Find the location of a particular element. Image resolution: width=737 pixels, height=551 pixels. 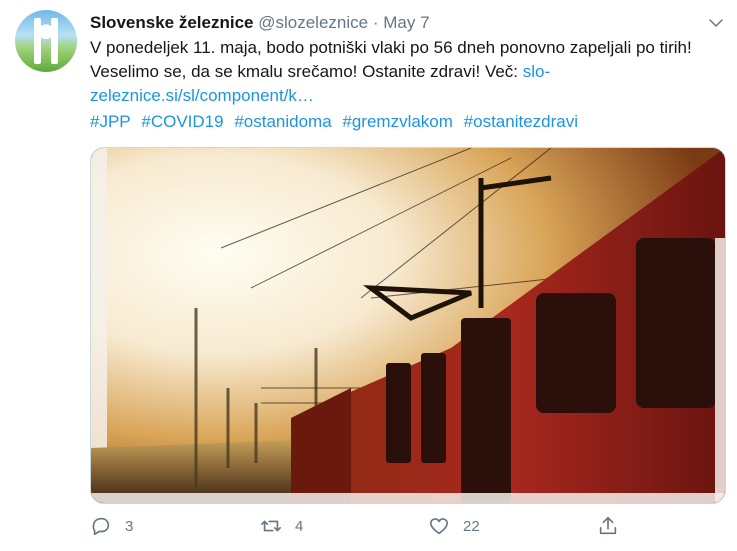

author-avatar is located at coordinates (46, 41).